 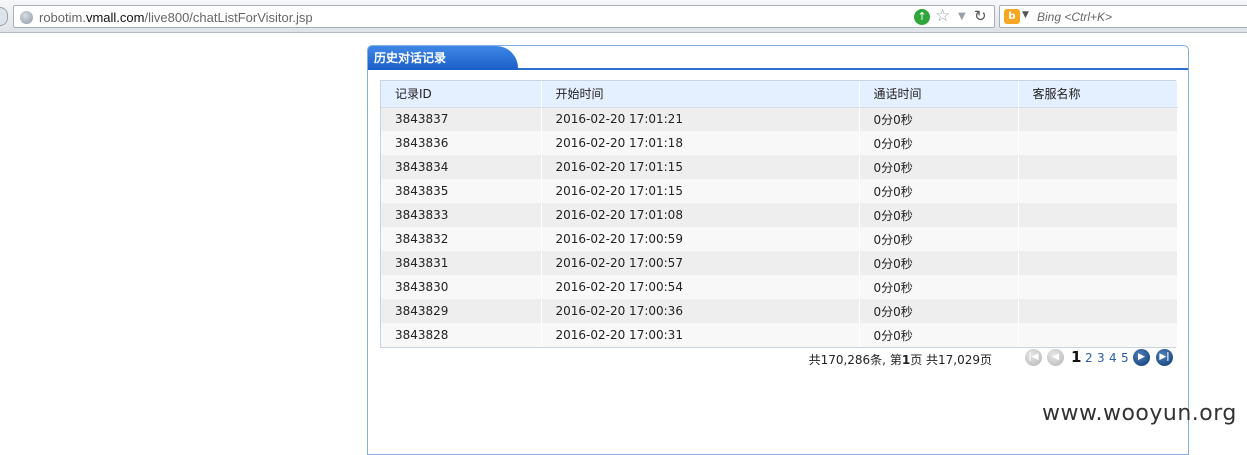 I want to click on table-header-row: 记录ID 开始时间 通话时间 客服名称, so click(x=779, y=94).